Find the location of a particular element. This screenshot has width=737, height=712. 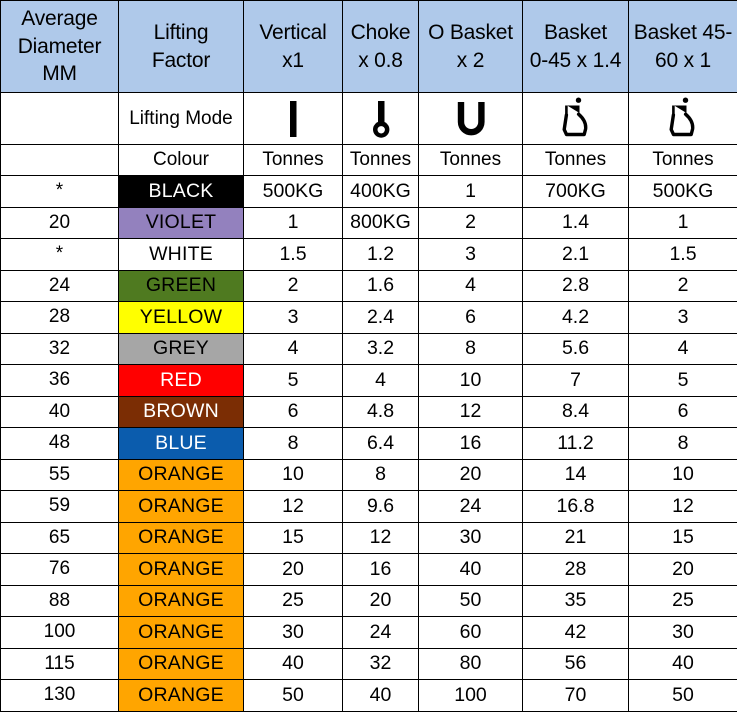

cell-colour-swatch: BLACK is located at coordinates (181, 192).